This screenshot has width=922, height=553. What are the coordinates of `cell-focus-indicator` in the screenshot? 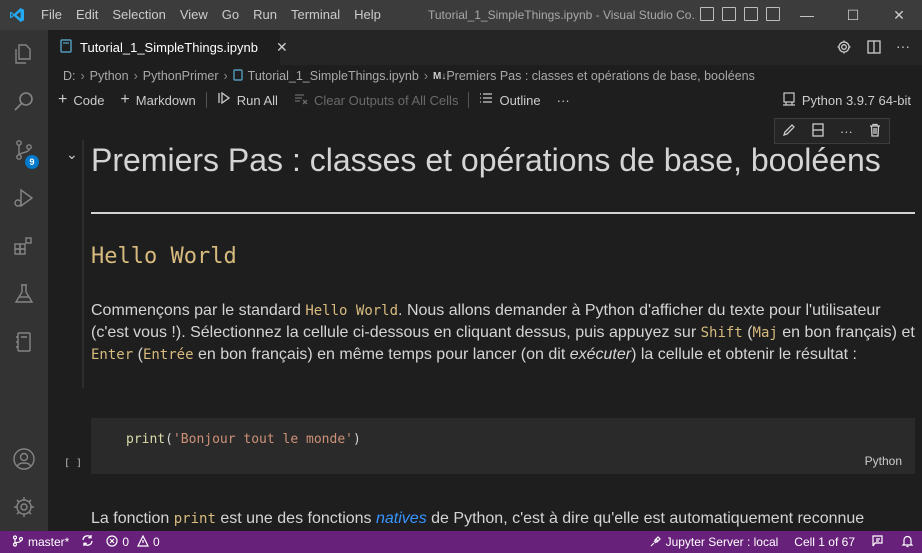 It's located at (83, 264).